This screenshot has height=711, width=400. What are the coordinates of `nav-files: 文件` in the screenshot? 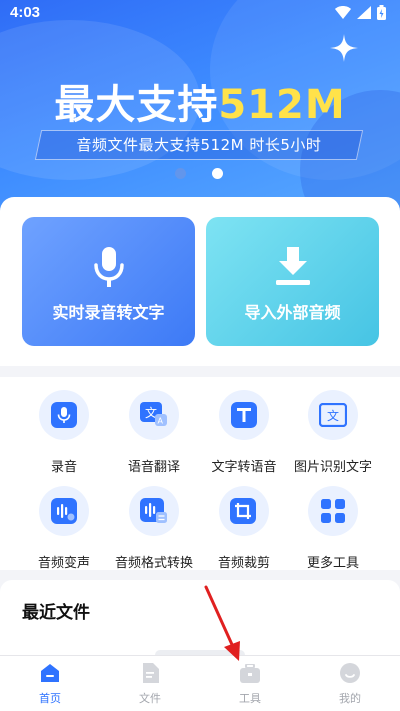 It's located at (150, 684).